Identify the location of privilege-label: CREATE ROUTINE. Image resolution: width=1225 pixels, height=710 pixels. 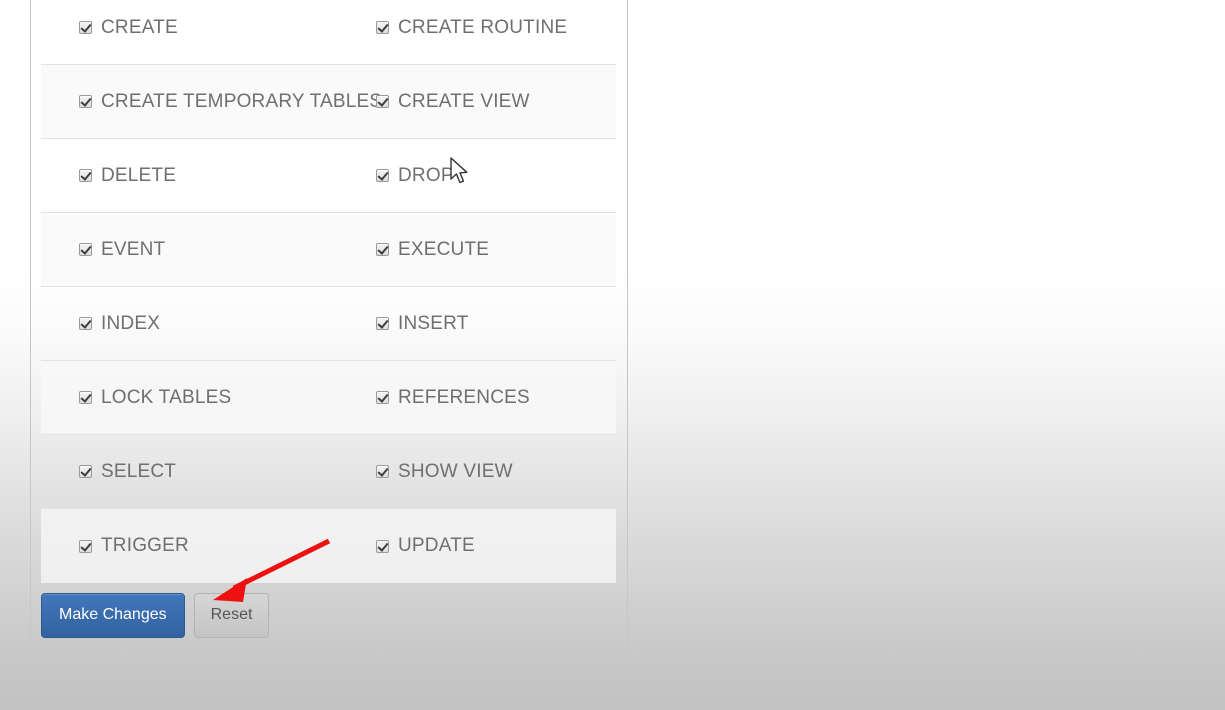
(483, 27).